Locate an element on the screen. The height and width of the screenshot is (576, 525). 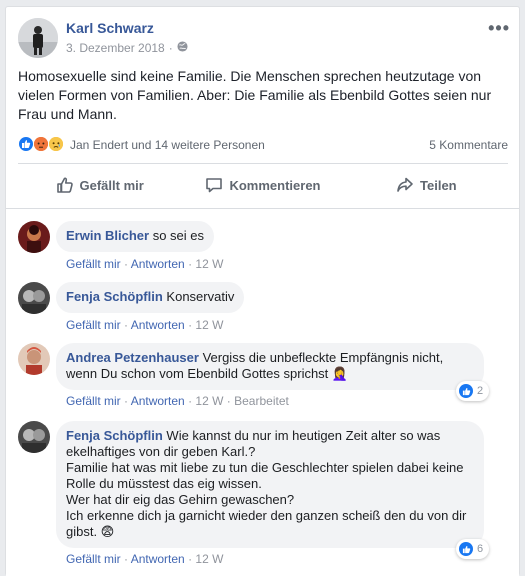
share-button: Teilen is located at coordinates (426, 185).